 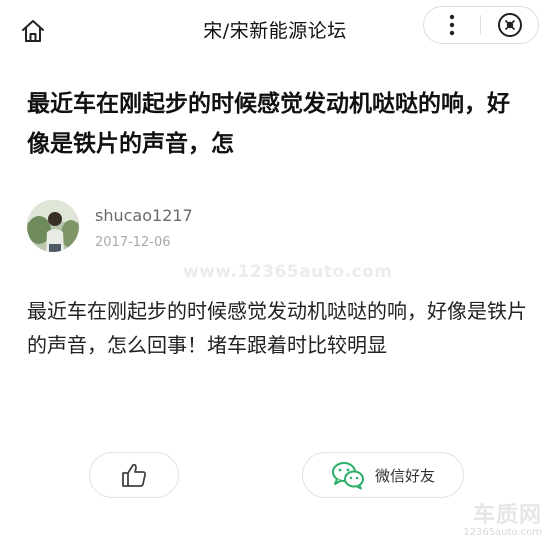 I want to click on watermark-logo-url: 12365auto.com, so click(x=502, y=532).